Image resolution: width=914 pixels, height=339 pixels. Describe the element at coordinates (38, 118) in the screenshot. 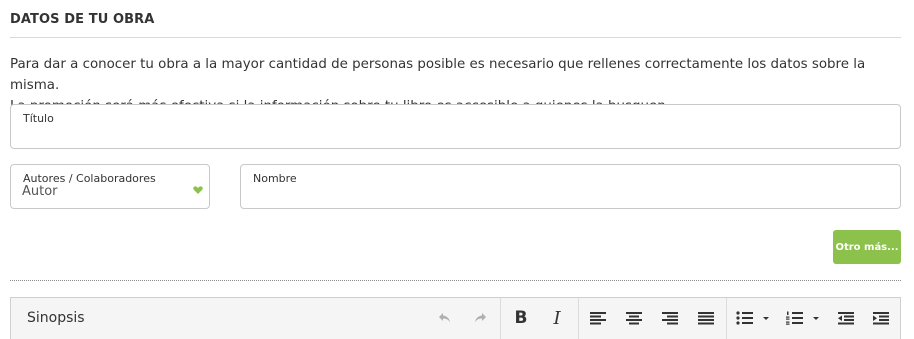

I see `titulo-label: Título` at that location.